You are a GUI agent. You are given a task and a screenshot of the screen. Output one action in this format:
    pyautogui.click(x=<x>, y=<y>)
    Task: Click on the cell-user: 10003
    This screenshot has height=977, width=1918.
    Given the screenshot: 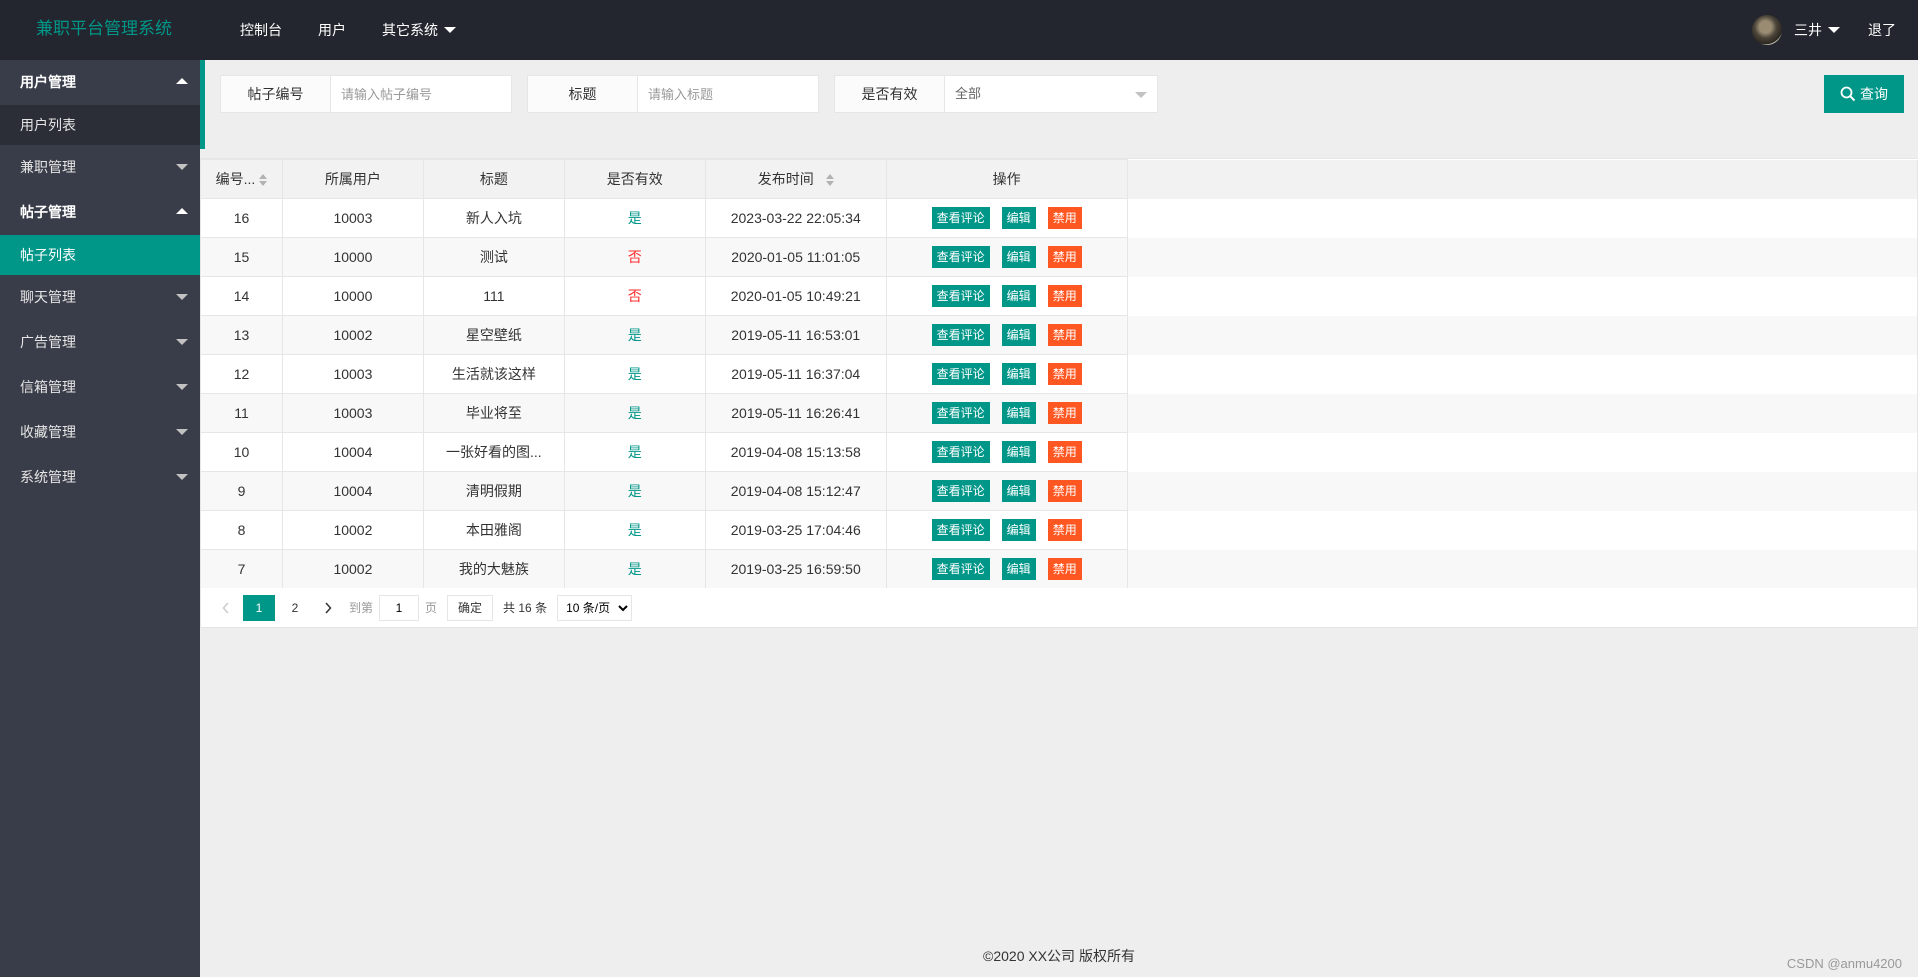 What is the action you would take?
    pyautogui.click(x=352, y=413)
    